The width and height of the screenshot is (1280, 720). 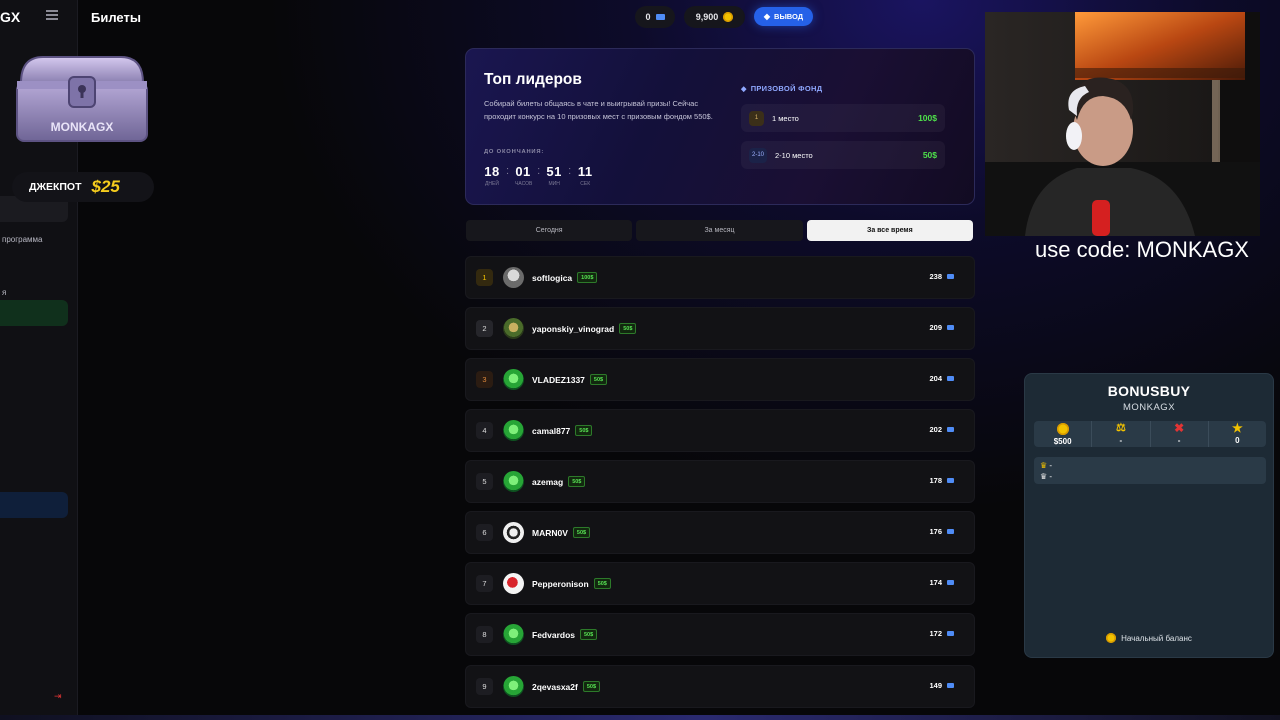 I want to click on bottom-divider, so click(x=640, y=717).